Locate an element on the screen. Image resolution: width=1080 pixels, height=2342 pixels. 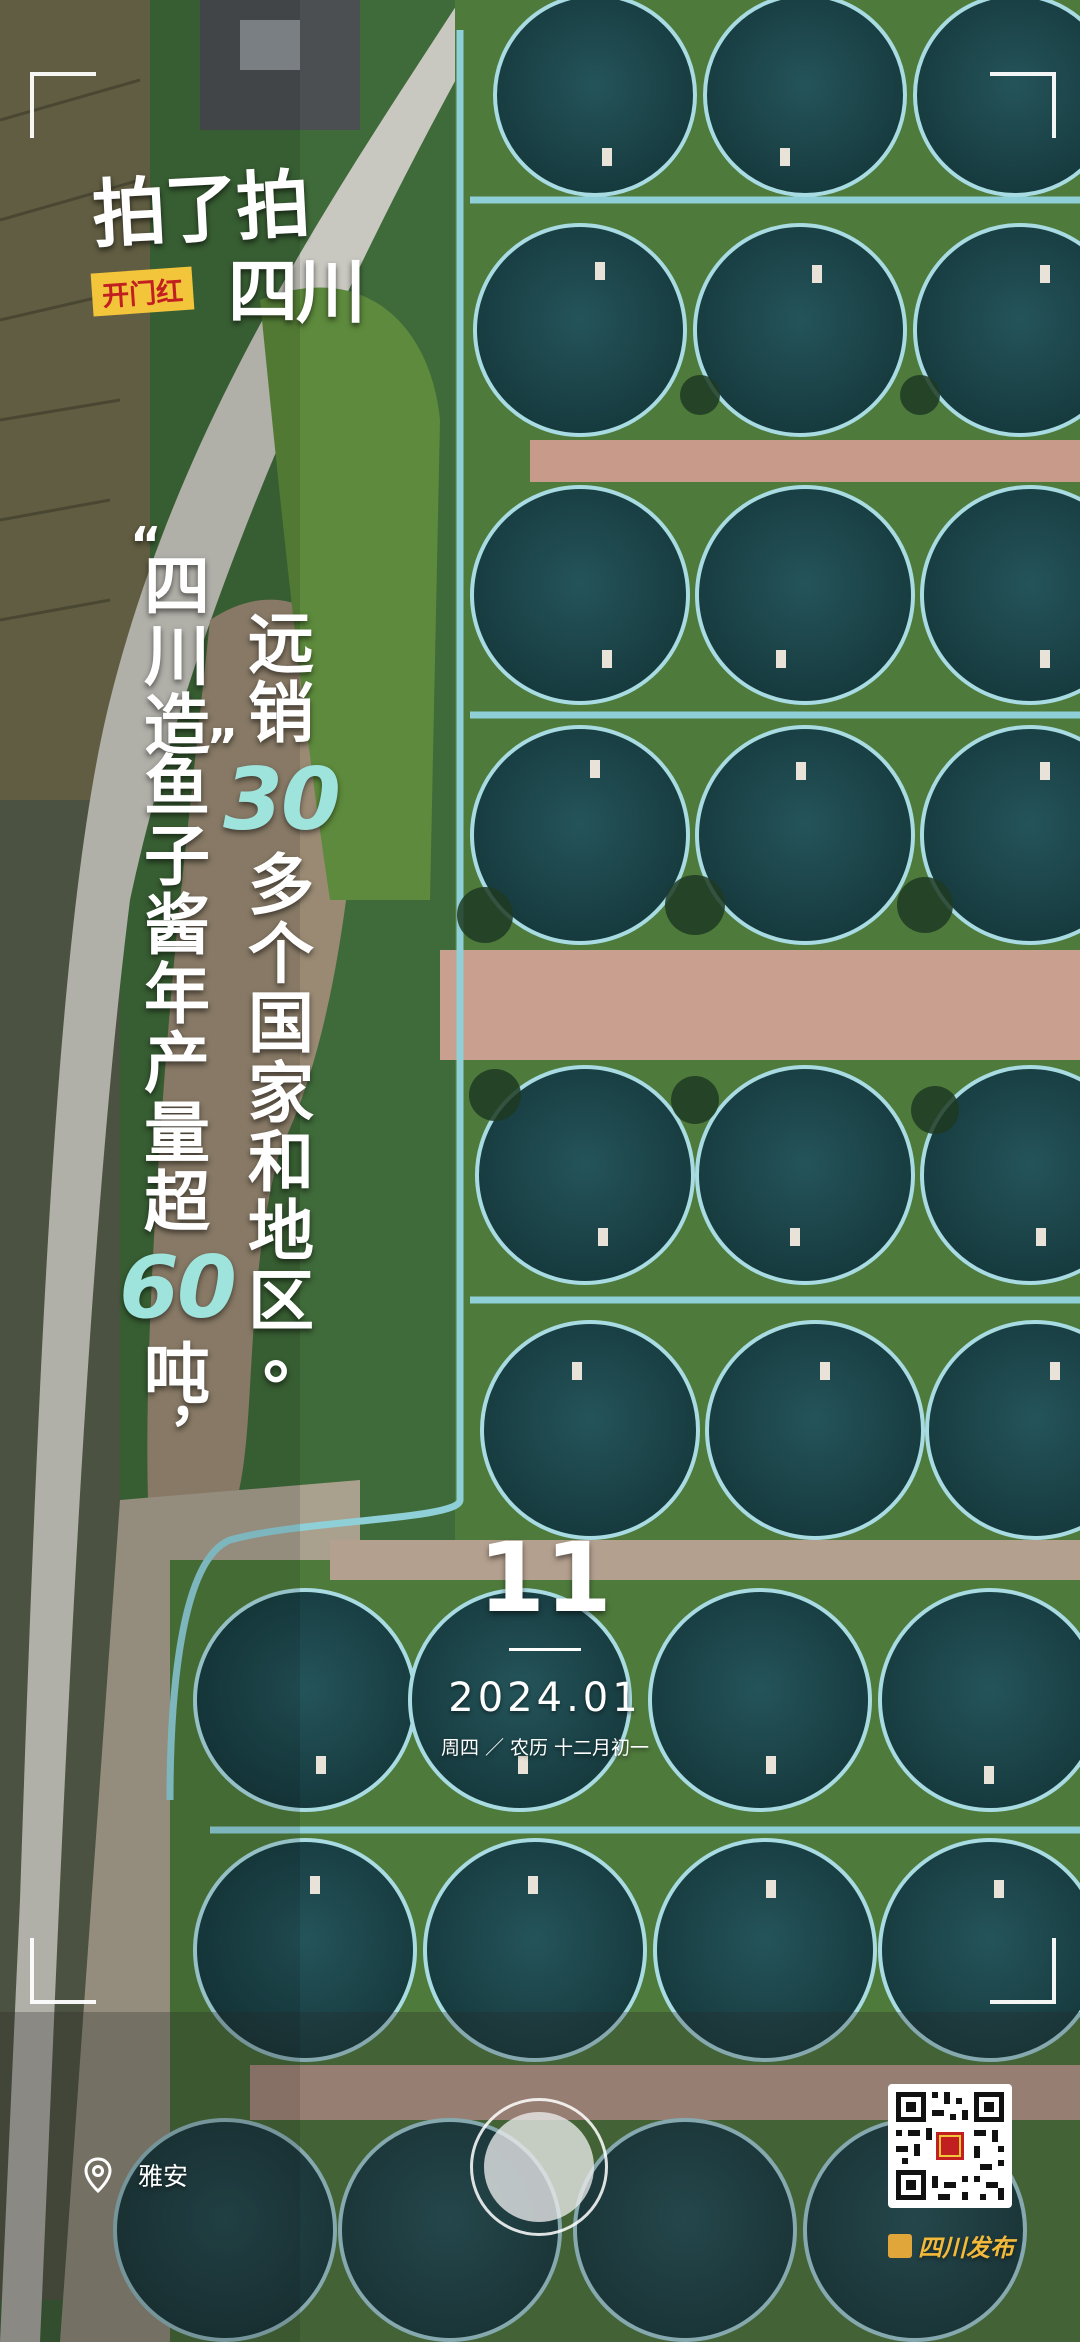
publisher-emblem-icon is located at coordinates (900, 2245).